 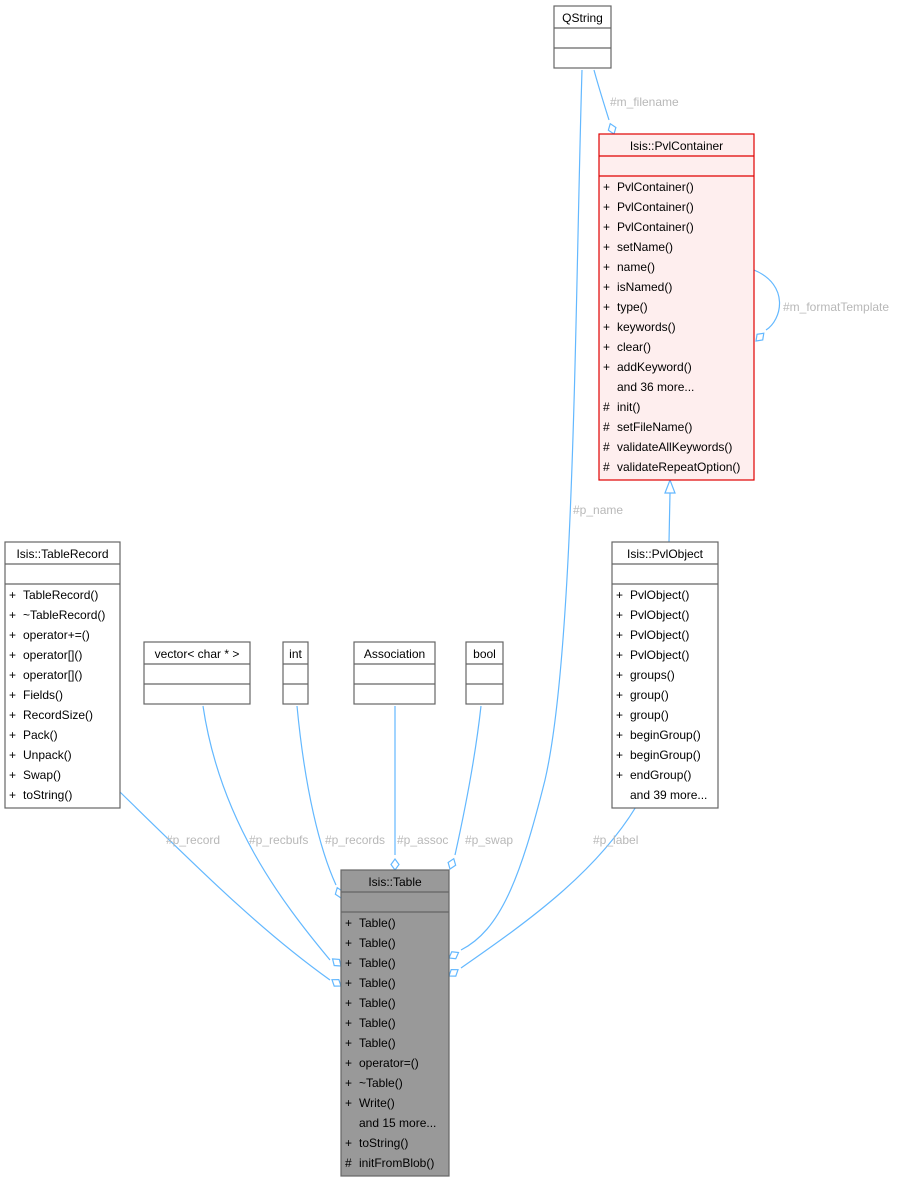 I want to click on class-member: + type(), so click(x=625, y=307).